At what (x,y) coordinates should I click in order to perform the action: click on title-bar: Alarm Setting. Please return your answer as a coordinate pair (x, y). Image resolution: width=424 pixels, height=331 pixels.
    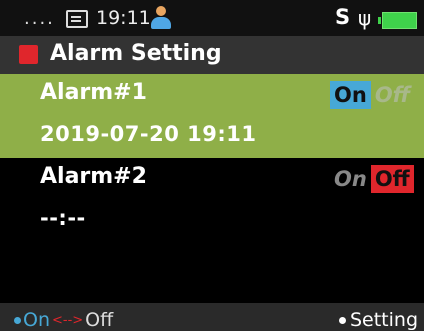
    Looking at the image, I should click on (212, 55).